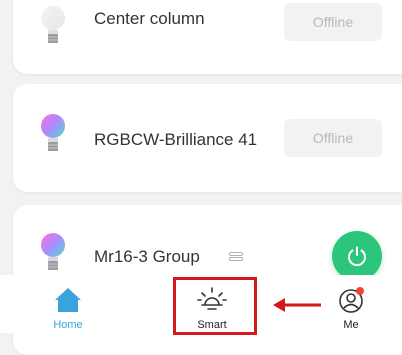  Describe the element at coordinates (215, 306) in the screenshot. I see `highlight-box` at that location.